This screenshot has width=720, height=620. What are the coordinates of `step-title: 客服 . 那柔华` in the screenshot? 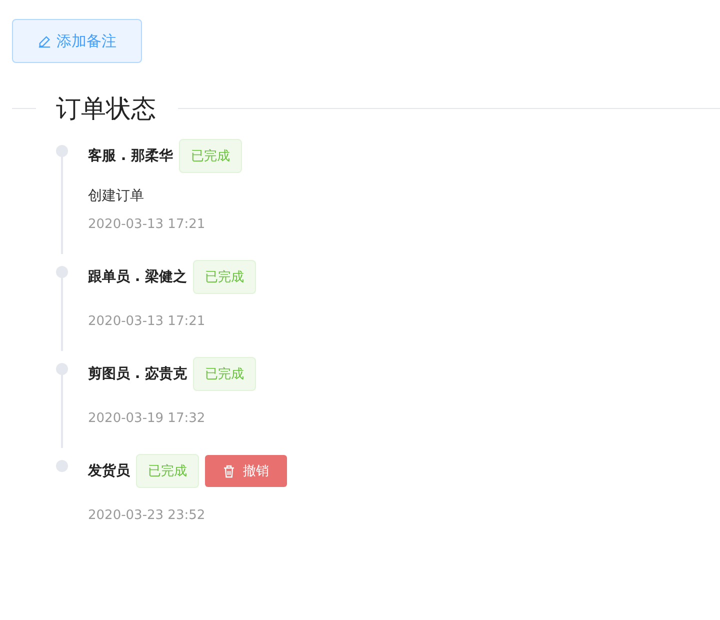 It's located at (131, 156).